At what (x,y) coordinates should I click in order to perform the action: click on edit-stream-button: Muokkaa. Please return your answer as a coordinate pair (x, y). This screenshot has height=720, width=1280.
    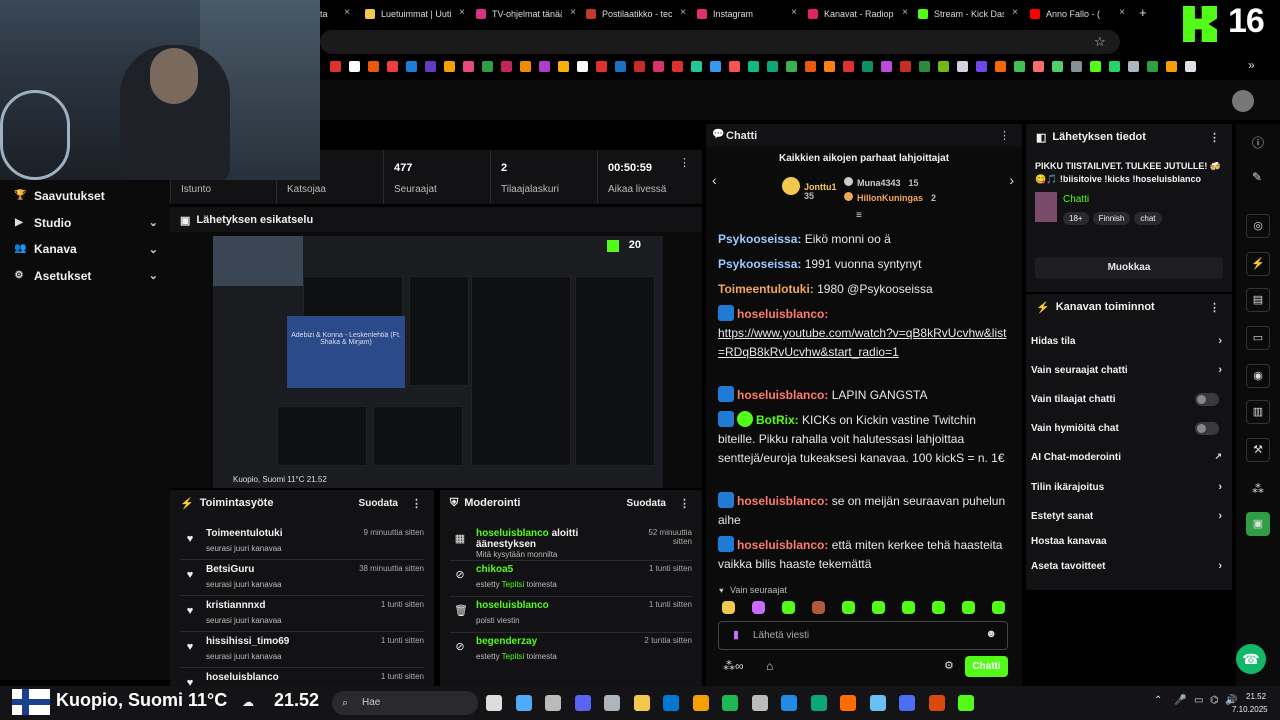
    Looking at the image, I should click on (1129, 268).